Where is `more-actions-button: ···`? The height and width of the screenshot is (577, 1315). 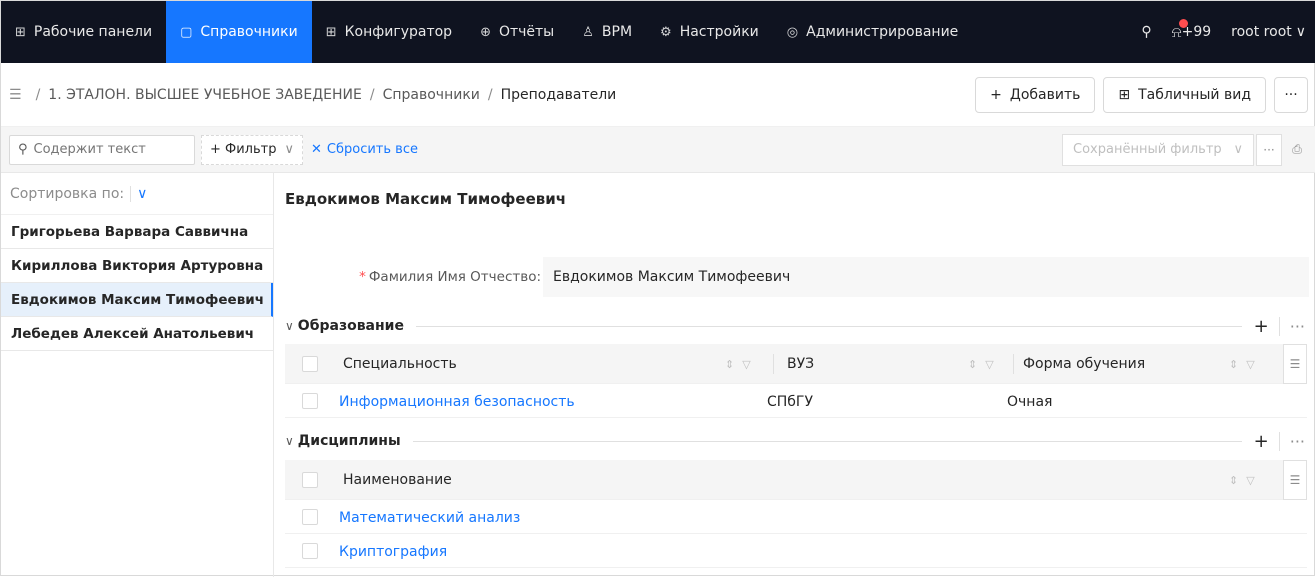 more-actions-button: ··· is located at coordinates (1291, 94).